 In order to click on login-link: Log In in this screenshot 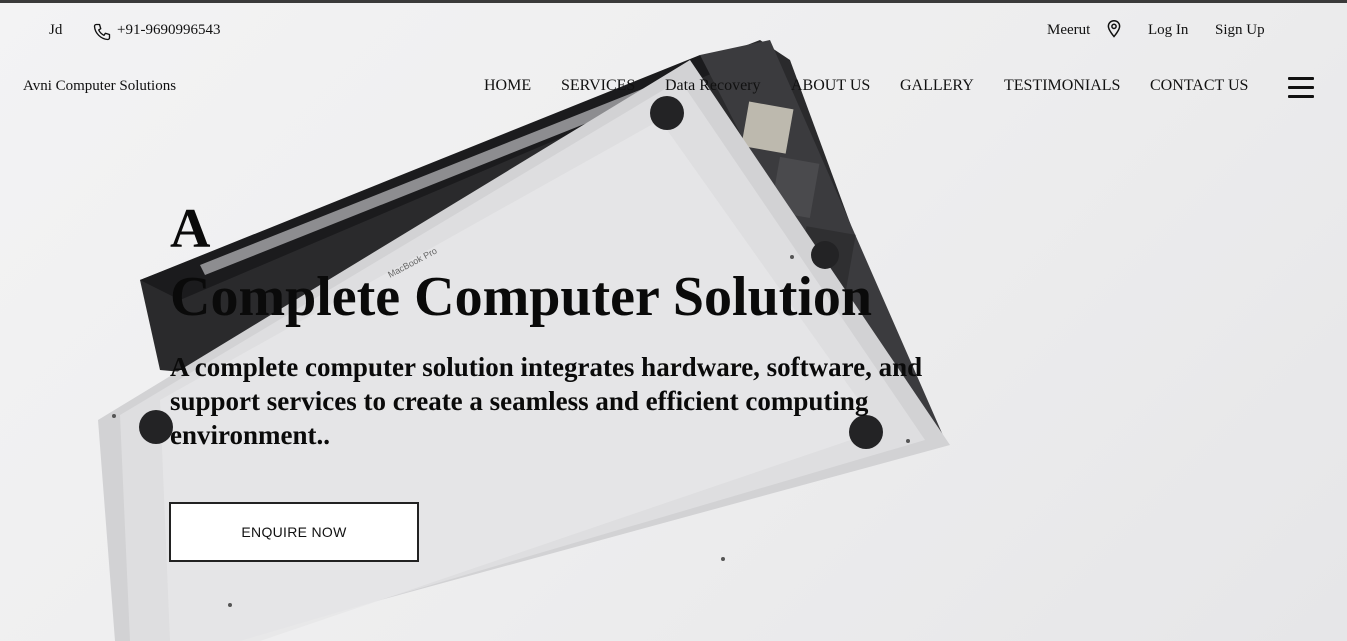, I will do `click(1168, 30)`.